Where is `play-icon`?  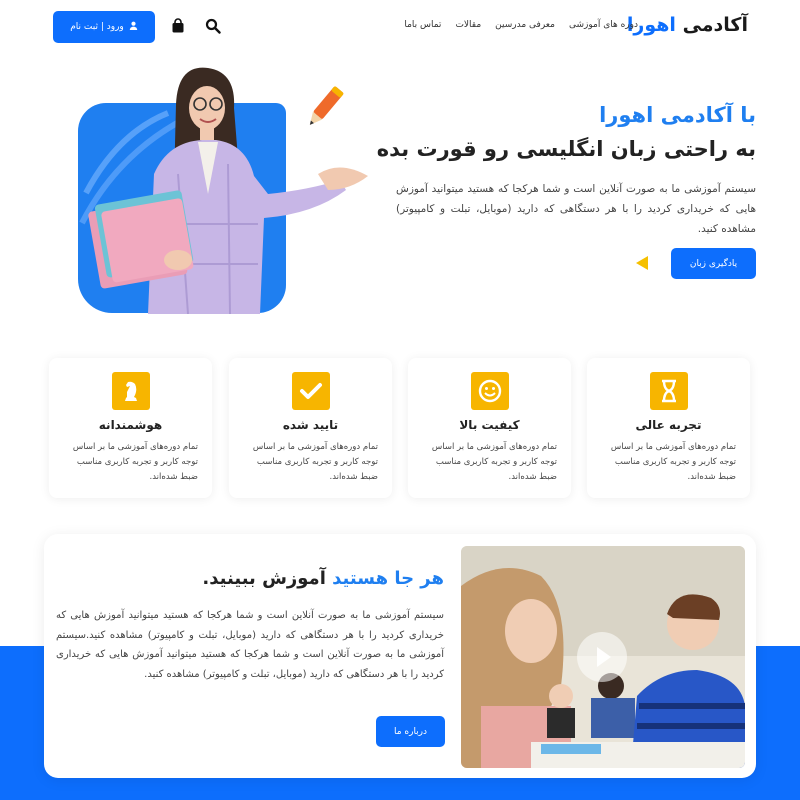 play-icon is located at coordinates (604, 657).